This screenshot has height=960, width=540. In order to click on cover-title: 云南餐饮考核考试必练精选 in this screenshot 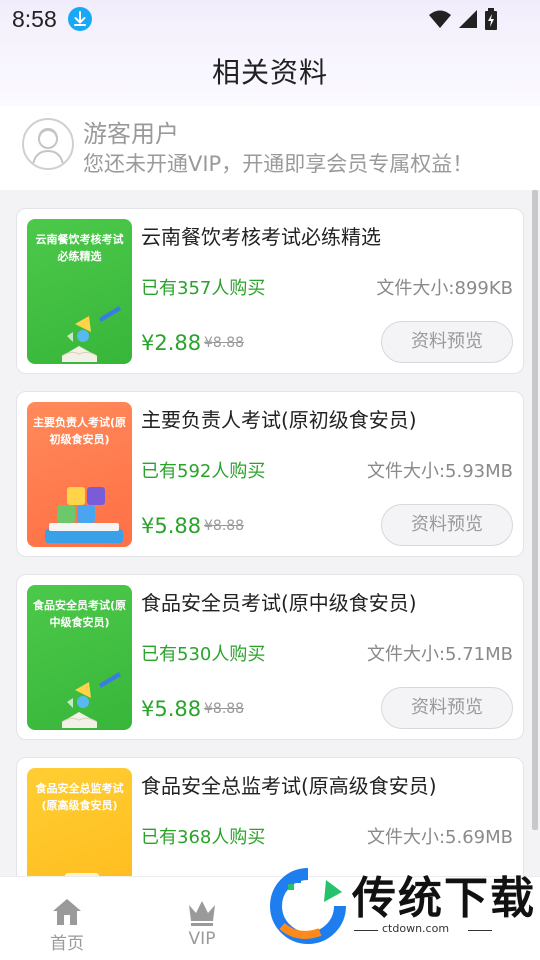, I will do `click(79, 248)`.